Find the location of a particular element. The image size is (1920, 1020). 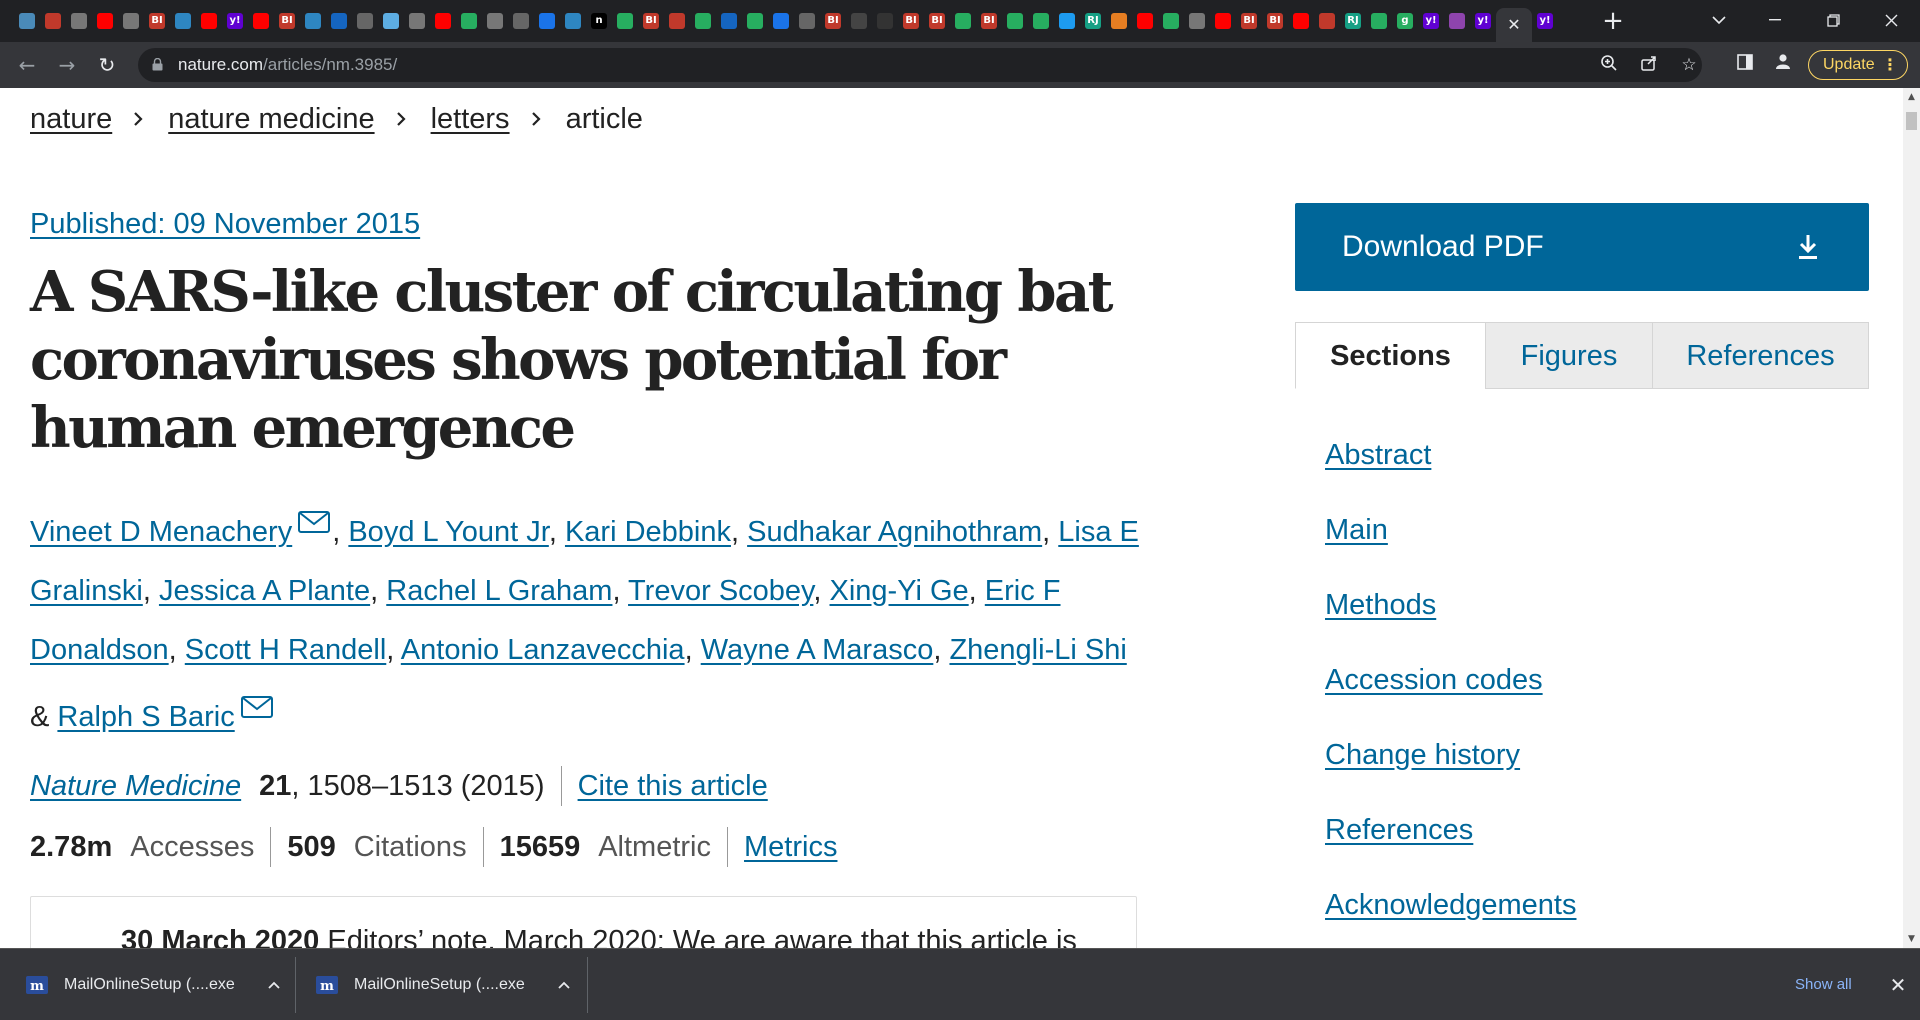

tab: n is located at coordinates (599, 21).